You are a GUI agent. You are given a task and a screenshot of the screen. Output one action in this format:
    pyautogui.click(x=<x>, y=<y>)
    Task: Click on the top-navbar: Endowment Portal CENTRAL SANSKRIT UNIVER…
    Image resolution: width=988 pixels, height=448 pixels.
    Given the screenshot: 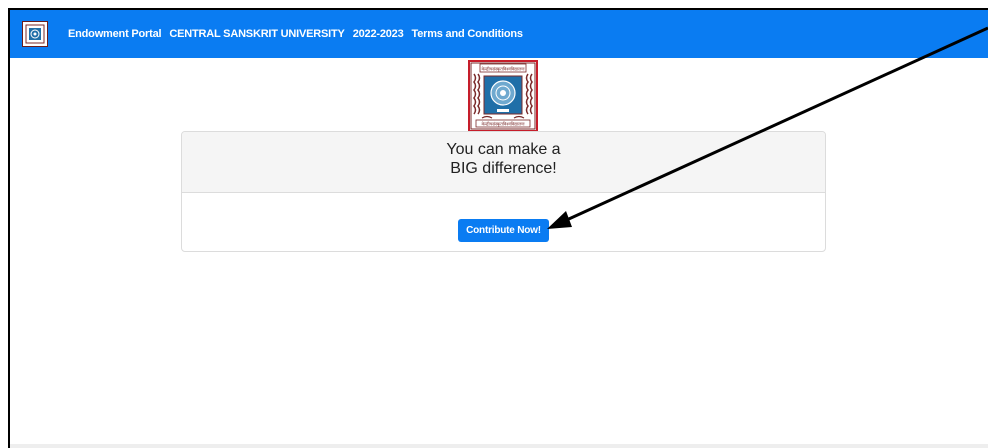 What is the action you would take?
    pyautogui.click(x=499, y=34)
    